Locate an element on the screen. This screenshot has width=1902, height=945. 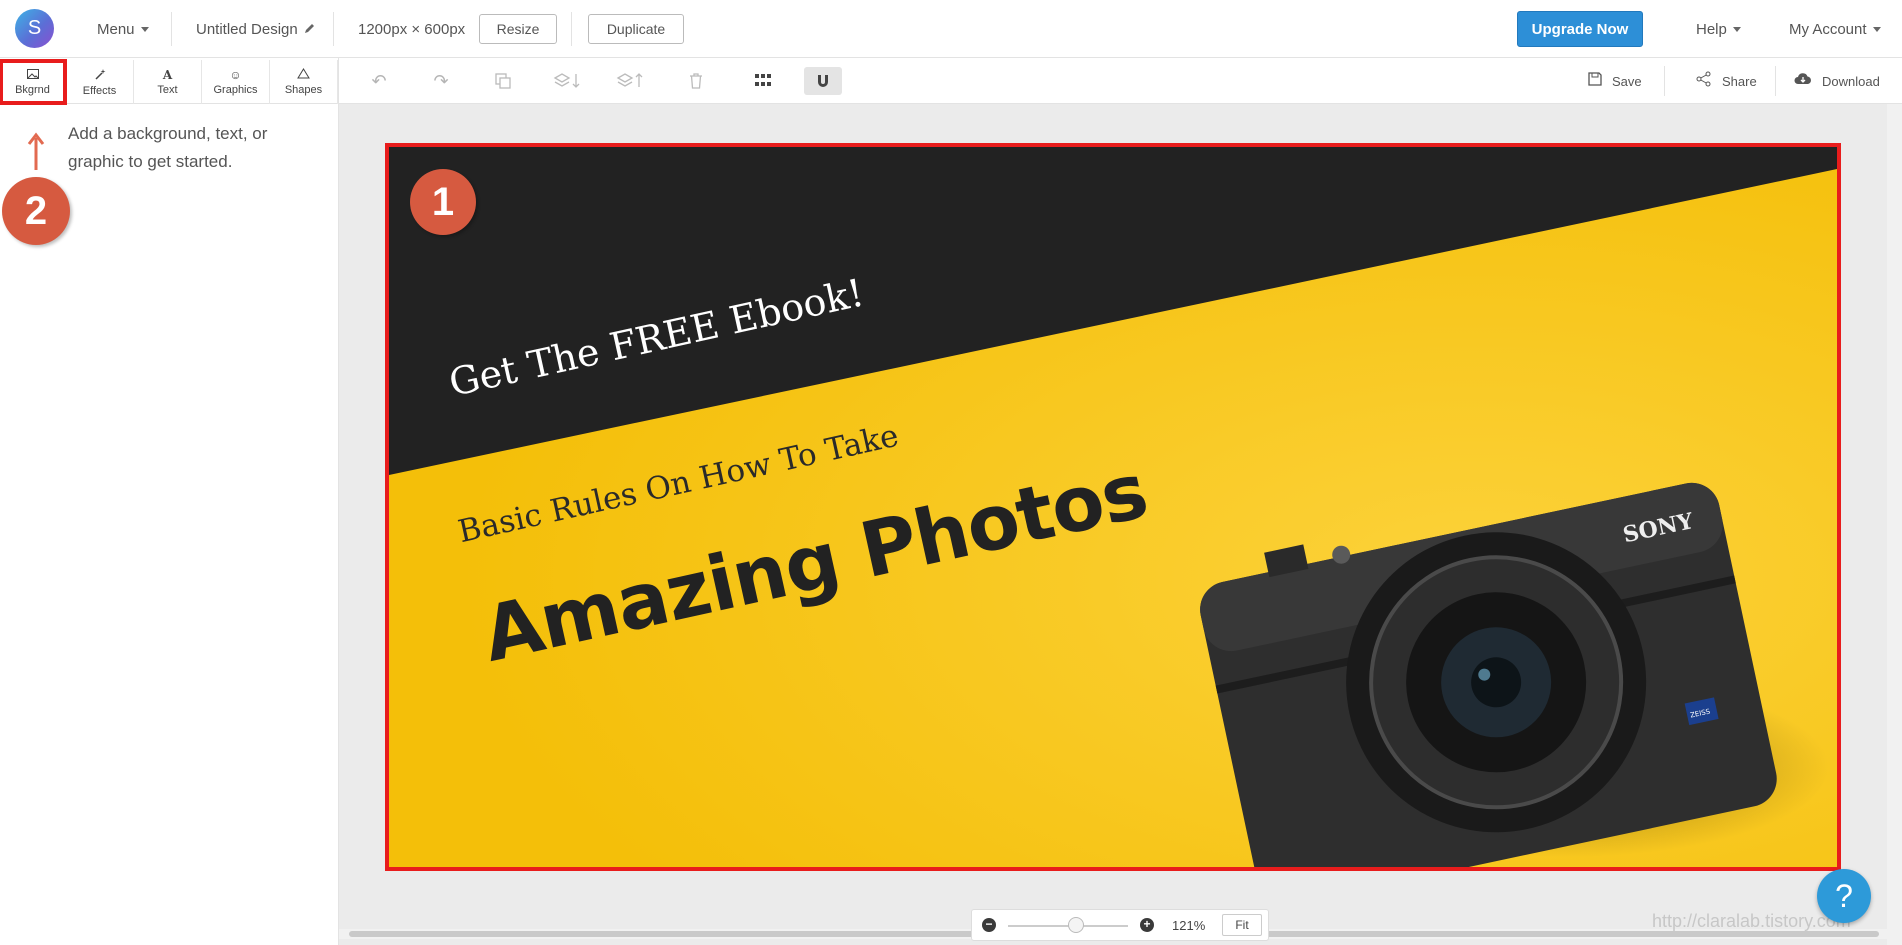
floppy-icon is located at coordinates (1595, 81).